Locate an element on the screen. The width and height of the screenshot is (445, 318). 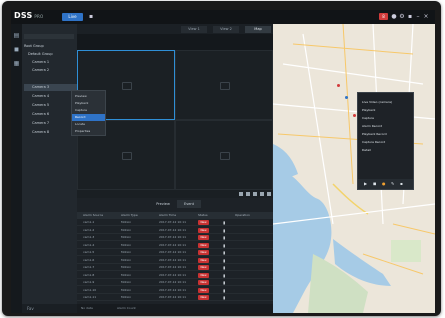
tree-item: Default Group is located at coordinates (38, 54).